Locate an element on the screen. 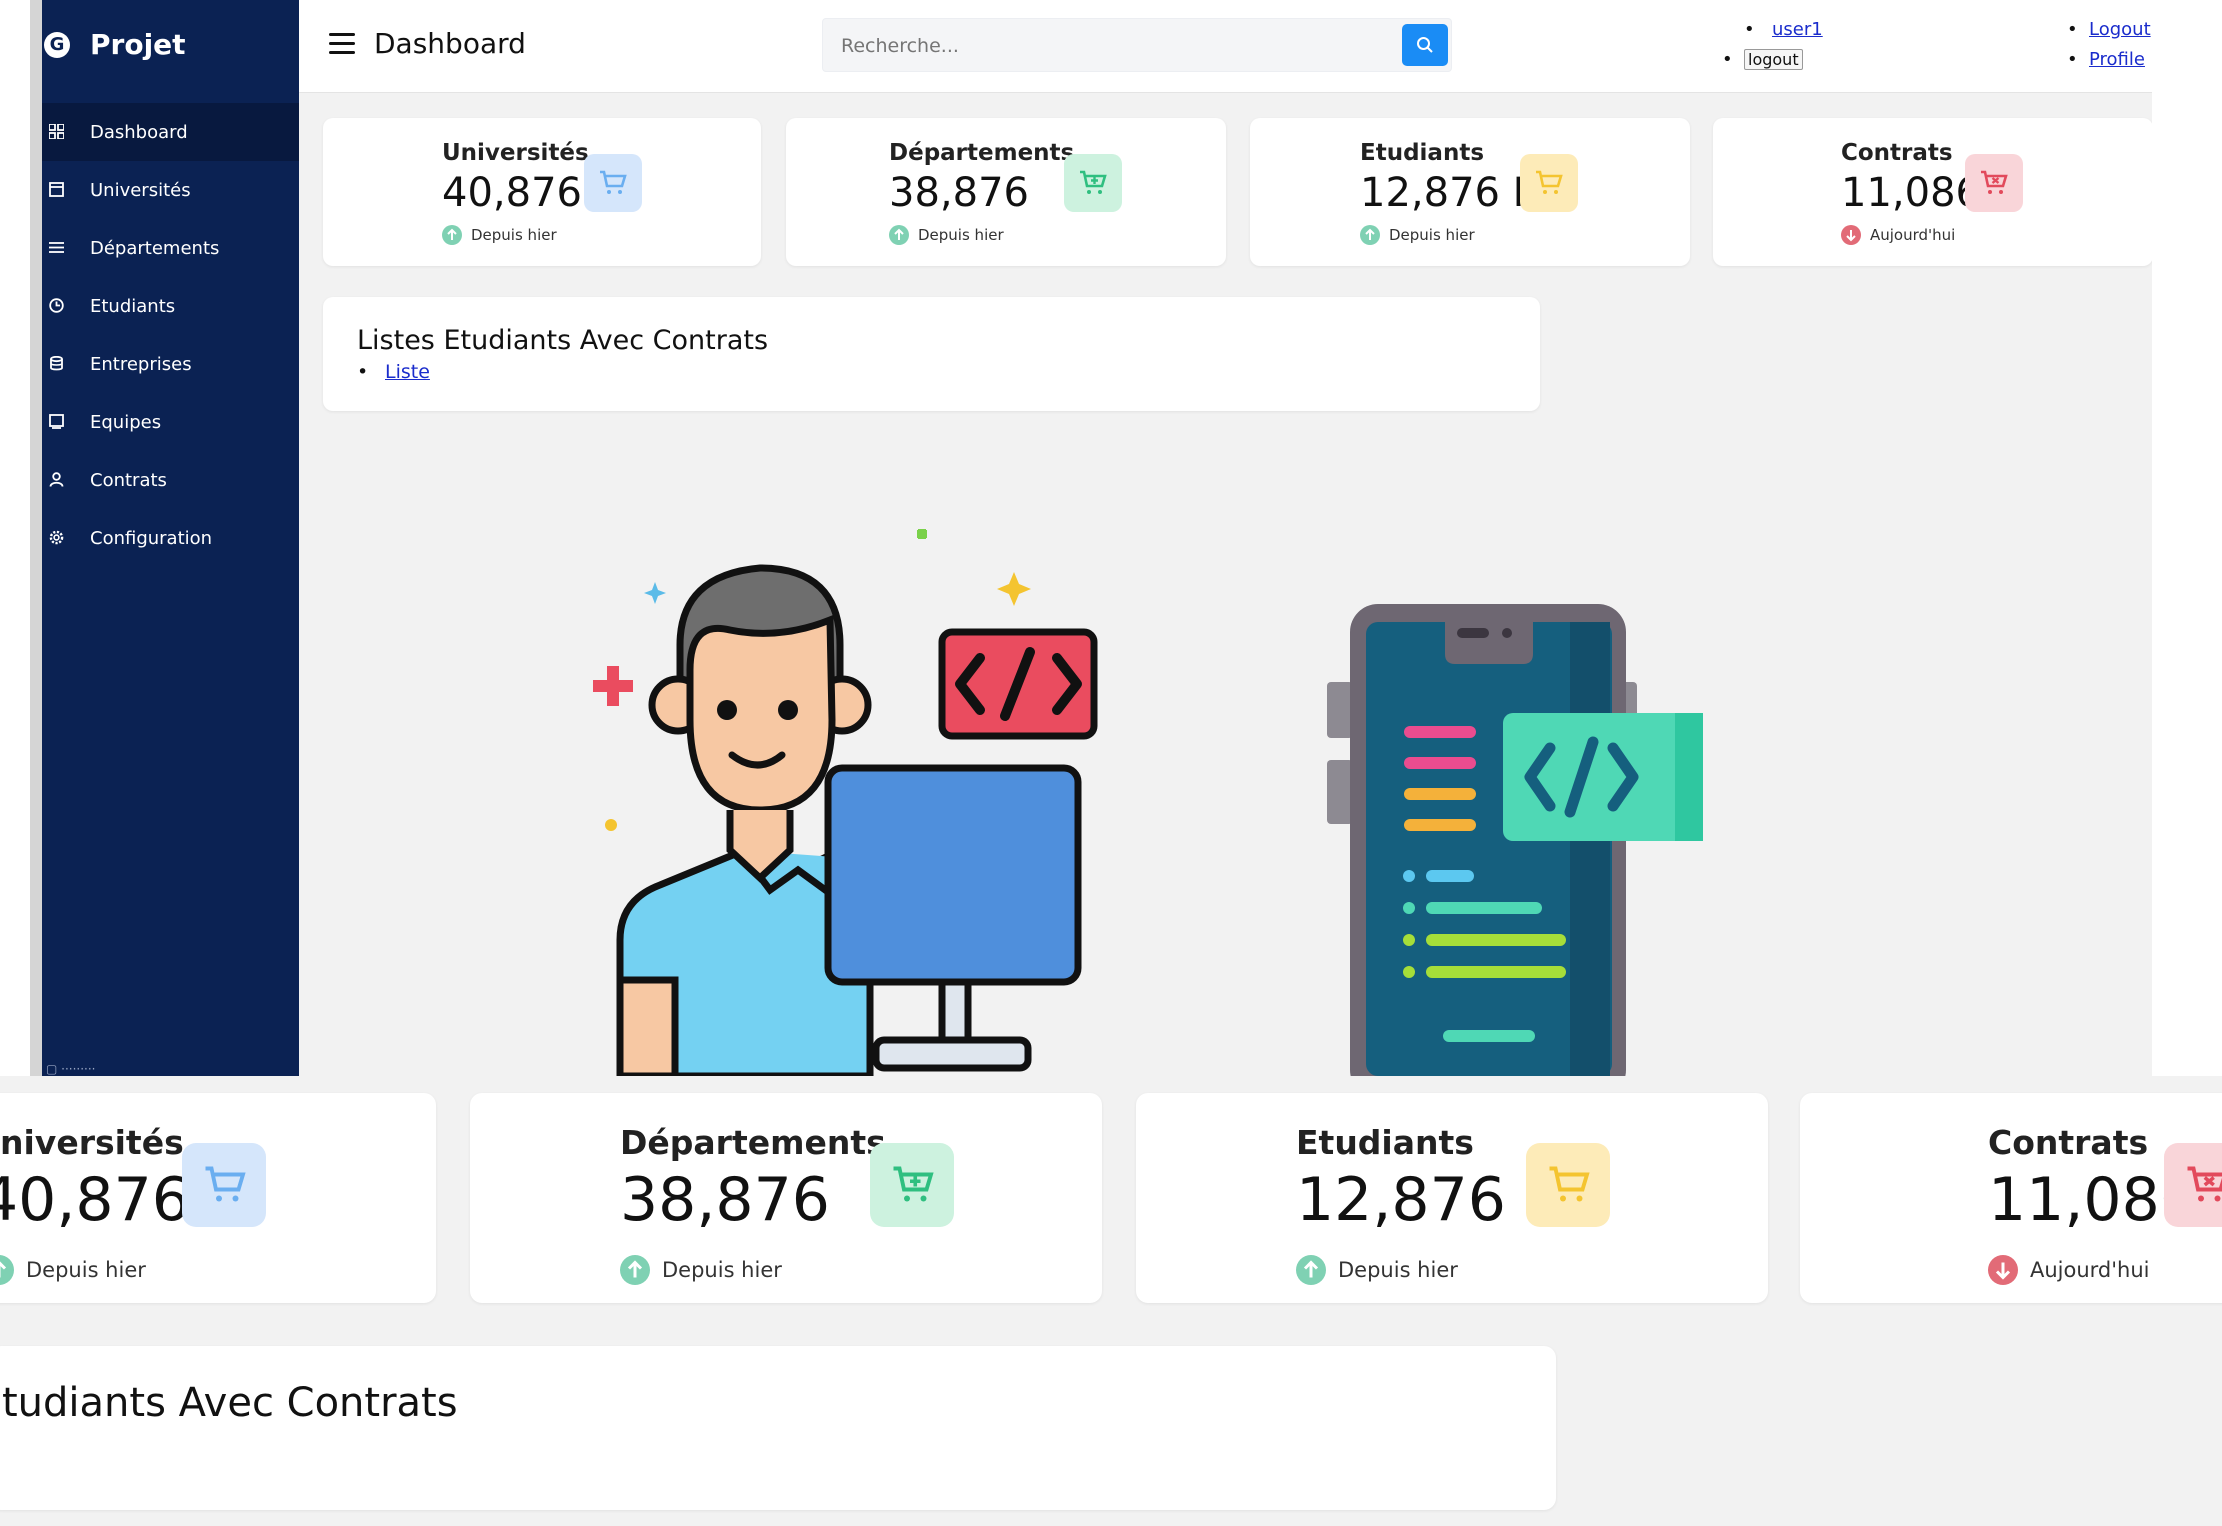  panel-link-item: Liste is located at coordinates (393, 372).